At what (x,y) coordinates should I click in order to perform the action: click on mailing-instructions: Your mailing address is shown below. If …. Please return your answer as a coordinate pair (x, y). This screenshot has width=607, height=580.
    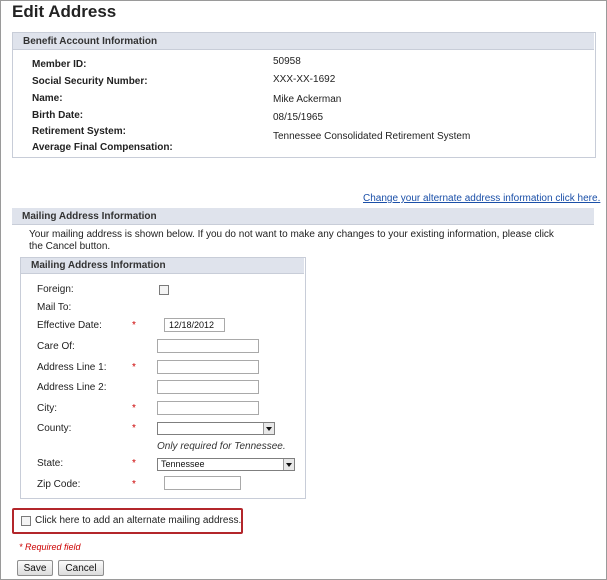
    Looking at the image, I should click on (309, 241).